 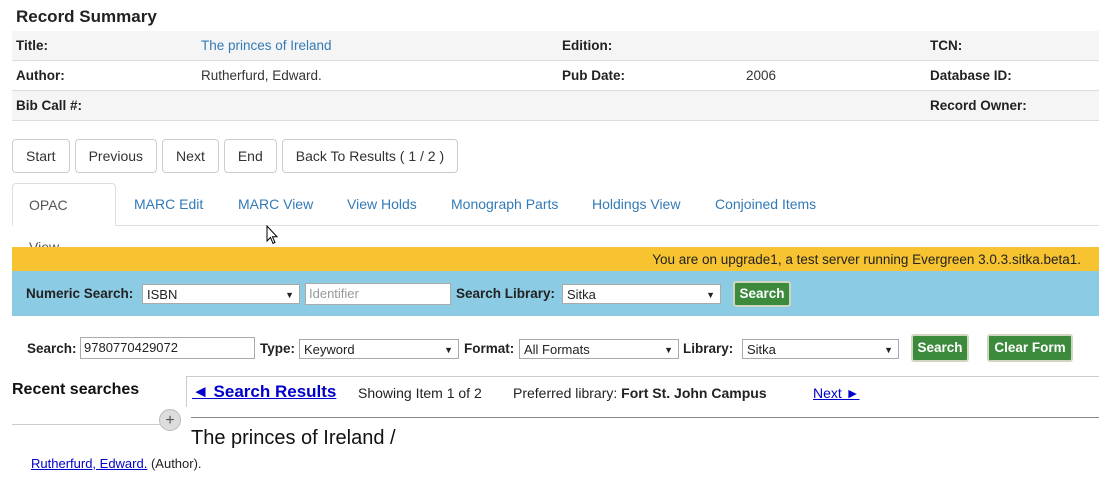 What do you see at coordinates (52, 348) in the screenshot?
I see `search-label: Search:` at bounding box center [52, 348].